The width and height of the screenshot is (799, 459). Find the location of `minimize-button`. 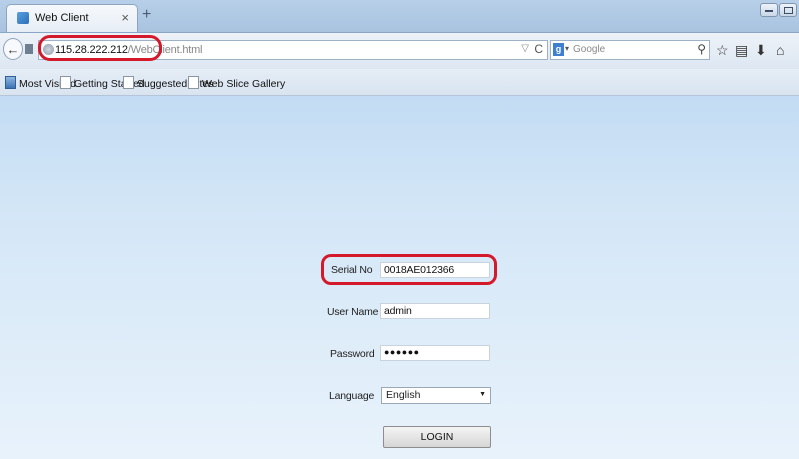

minimize-button is located at coordinates (769, 10).